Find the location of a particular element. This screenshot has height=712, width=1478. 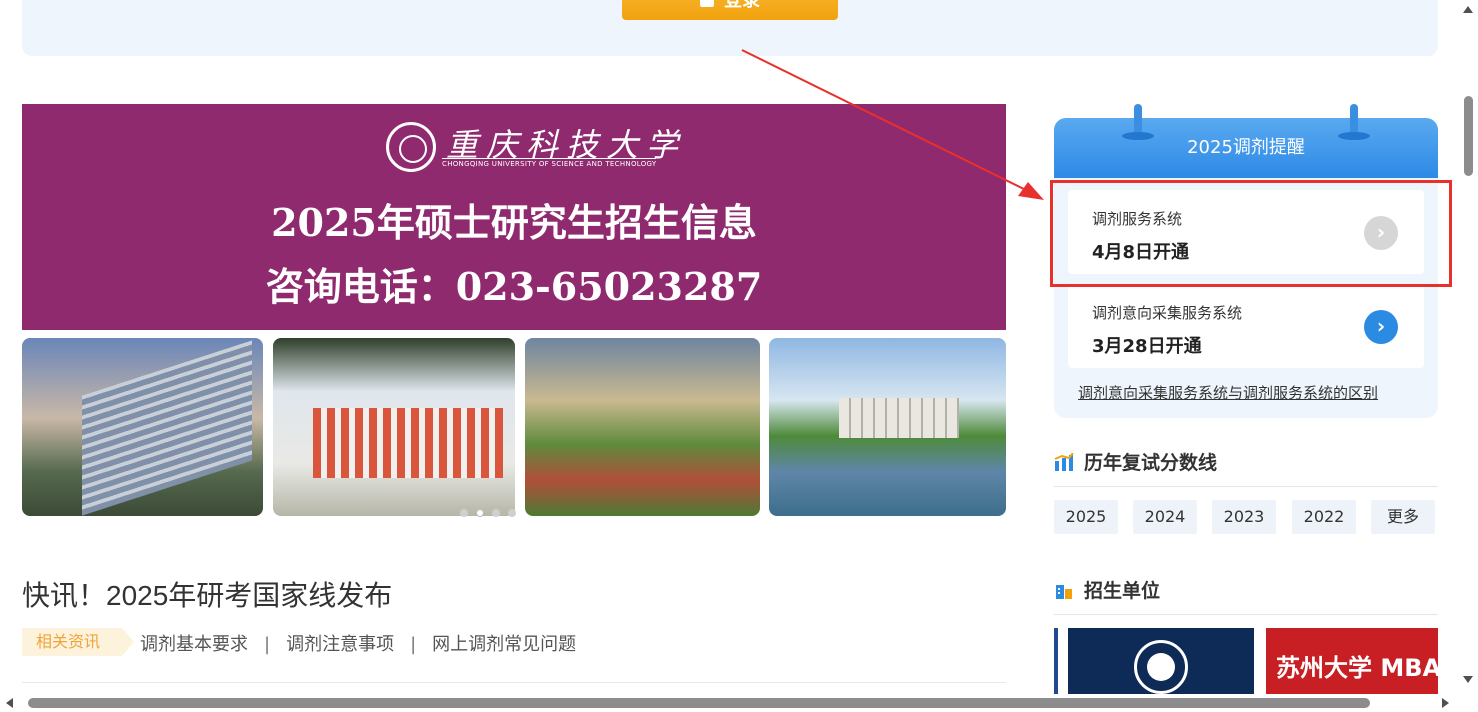

year-2024-button: 2024 is located at coordinates (1165, 517).